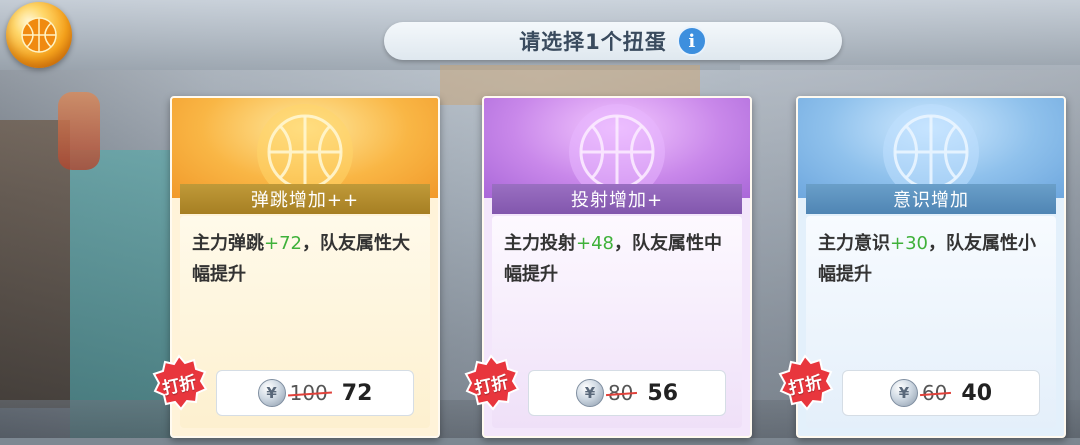 This screenshot has height=445, width=1080. I want to click on info-icon: i, so click(691, 41).